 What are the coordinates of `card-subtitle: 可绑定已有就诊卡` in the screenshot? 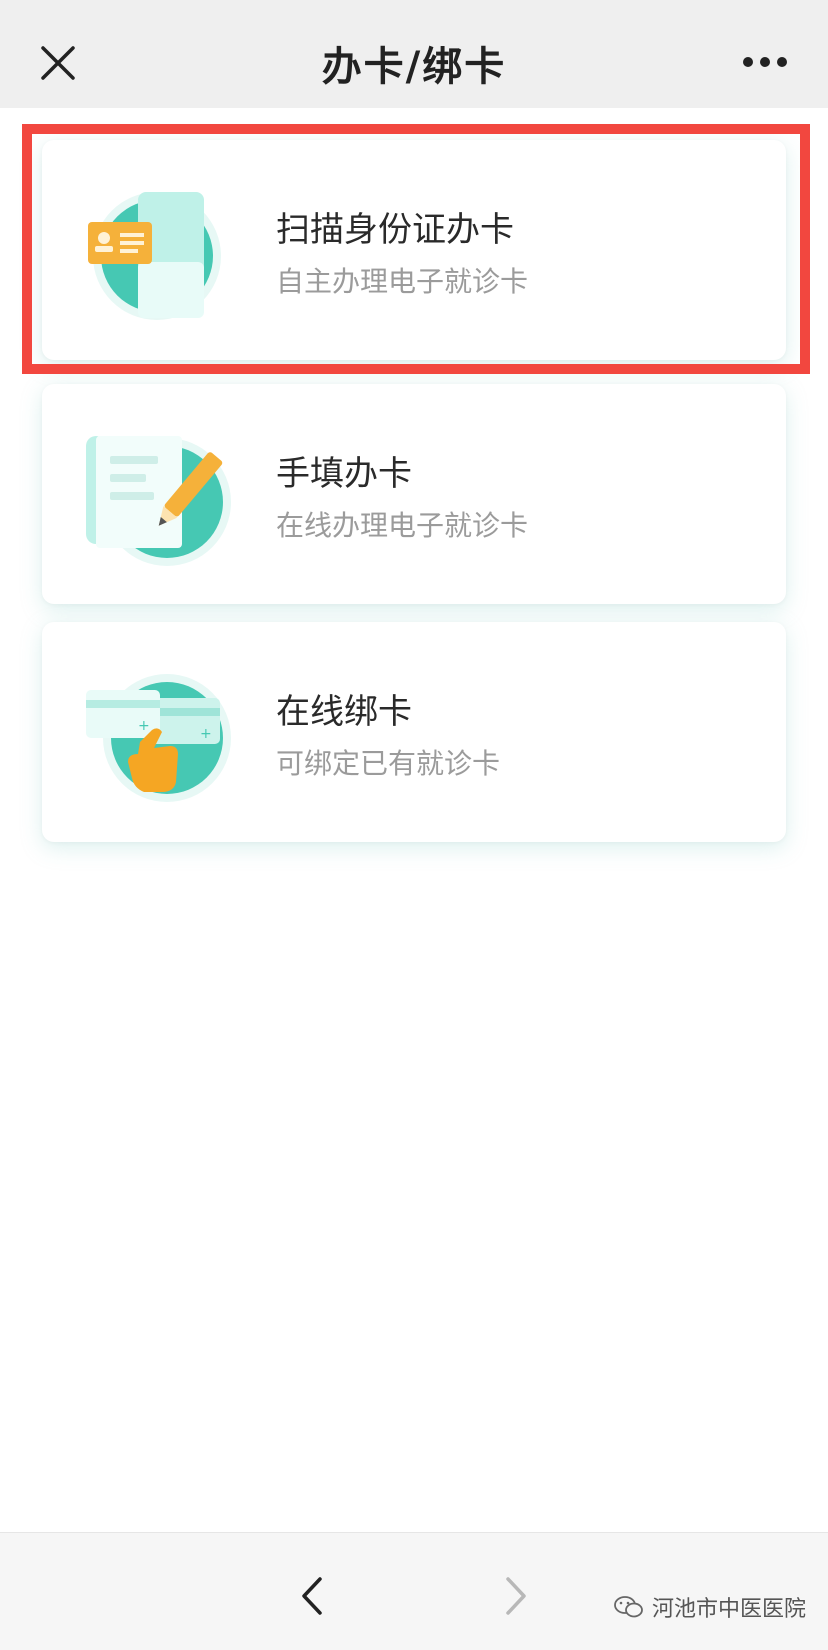 It's located at (388, 763).